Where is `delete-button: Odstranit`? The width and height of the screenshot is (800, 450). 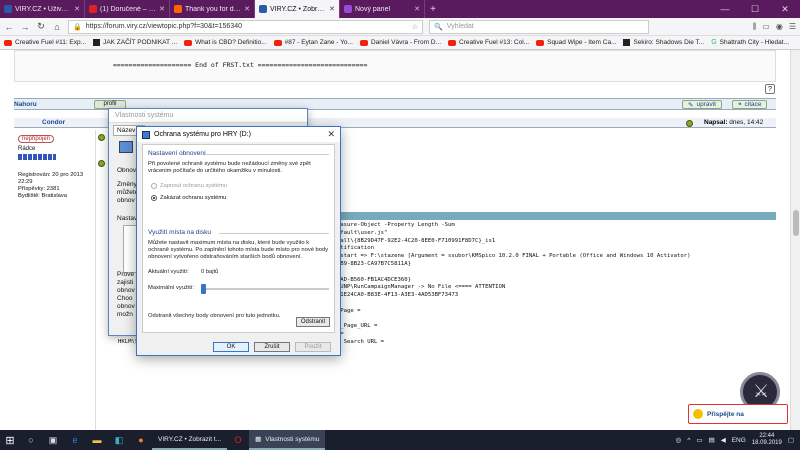 delete-button: Odstranit is located at coordinates (313, 322).